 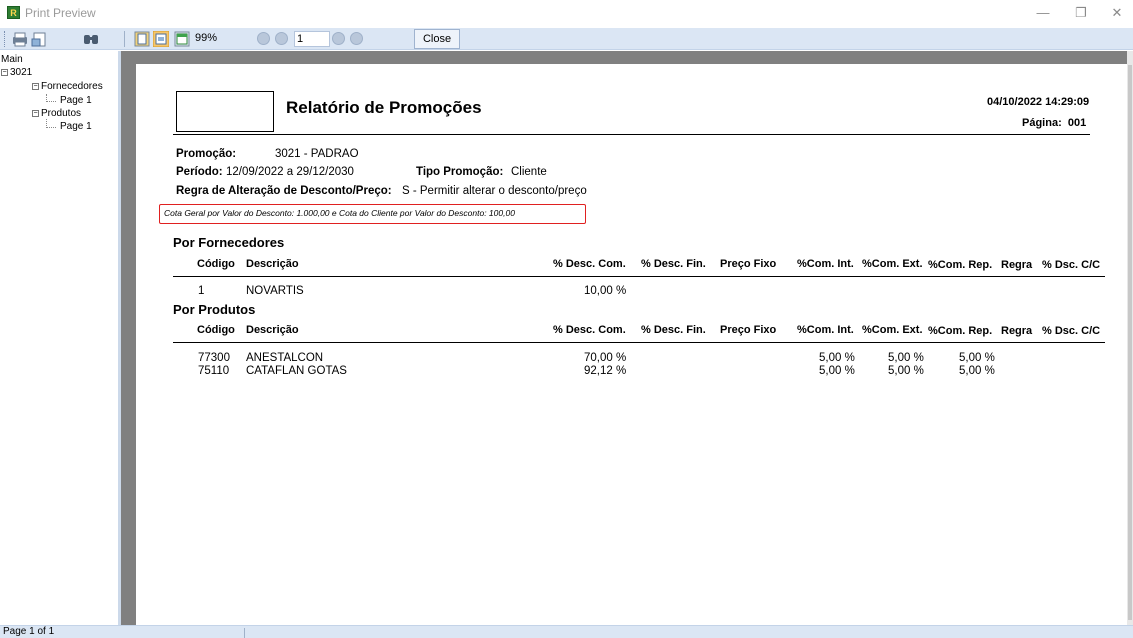 I want to click on tree-node-produtos-label: Produtos, so click(x=61, y=113).